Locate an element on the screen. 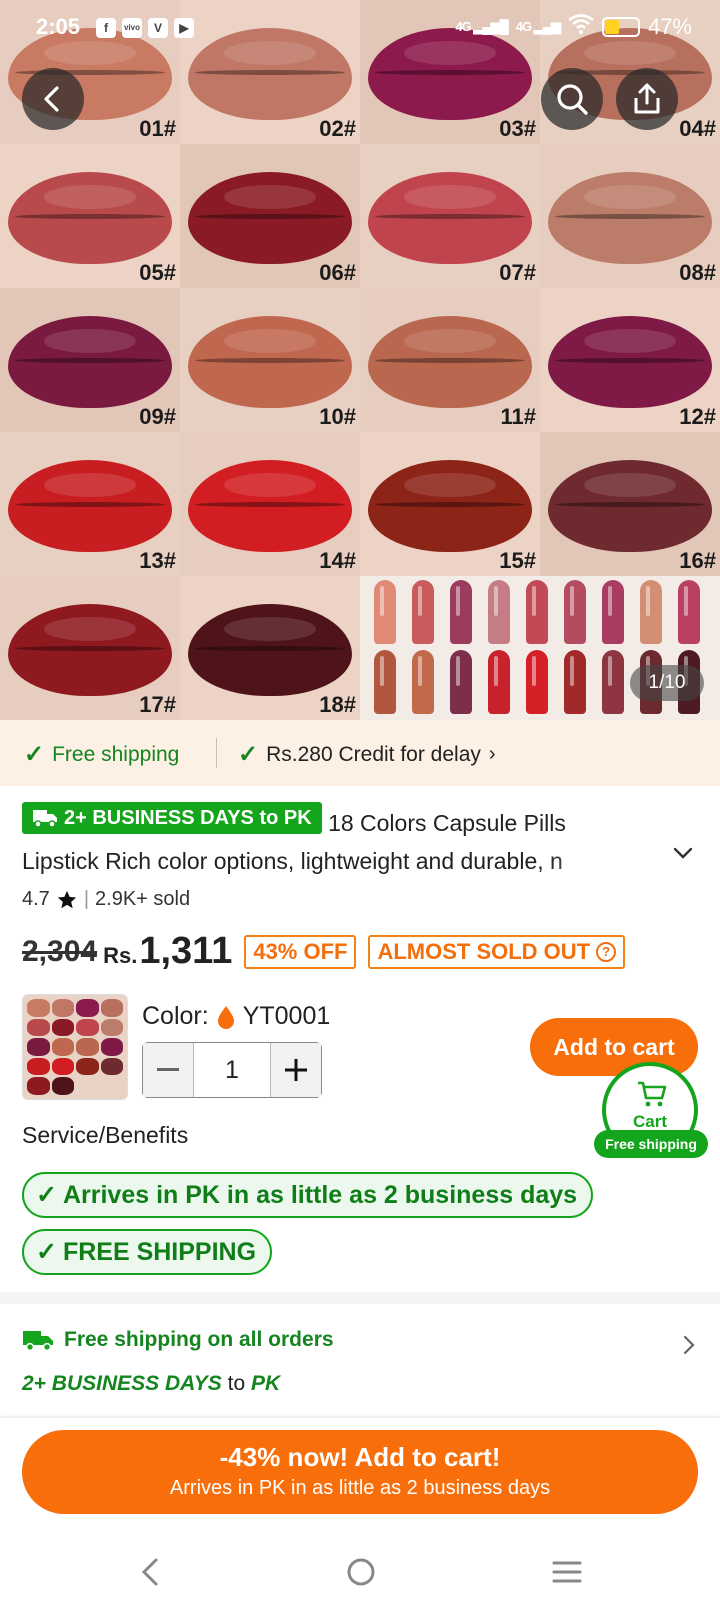 The width and height of the screenshot is (720, 1612). lip-swatch-05: 05# is located at coordinates (90, 216).